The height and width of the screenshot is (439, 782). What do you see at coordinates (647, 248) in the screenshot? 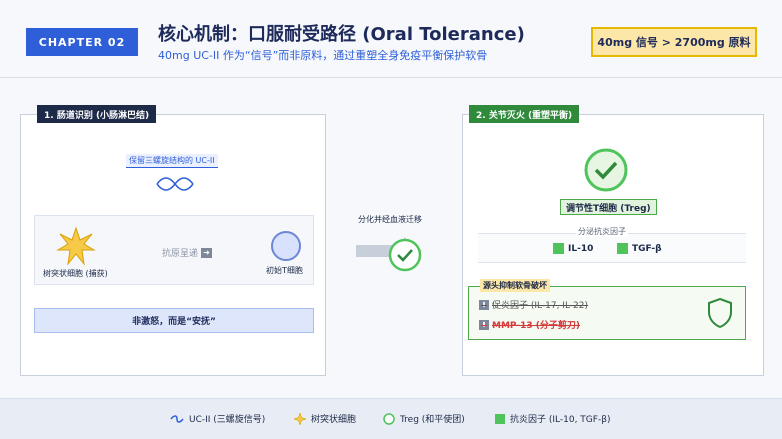
I see `cytokine-label: TGF-β` at bounding box center [647, 248].